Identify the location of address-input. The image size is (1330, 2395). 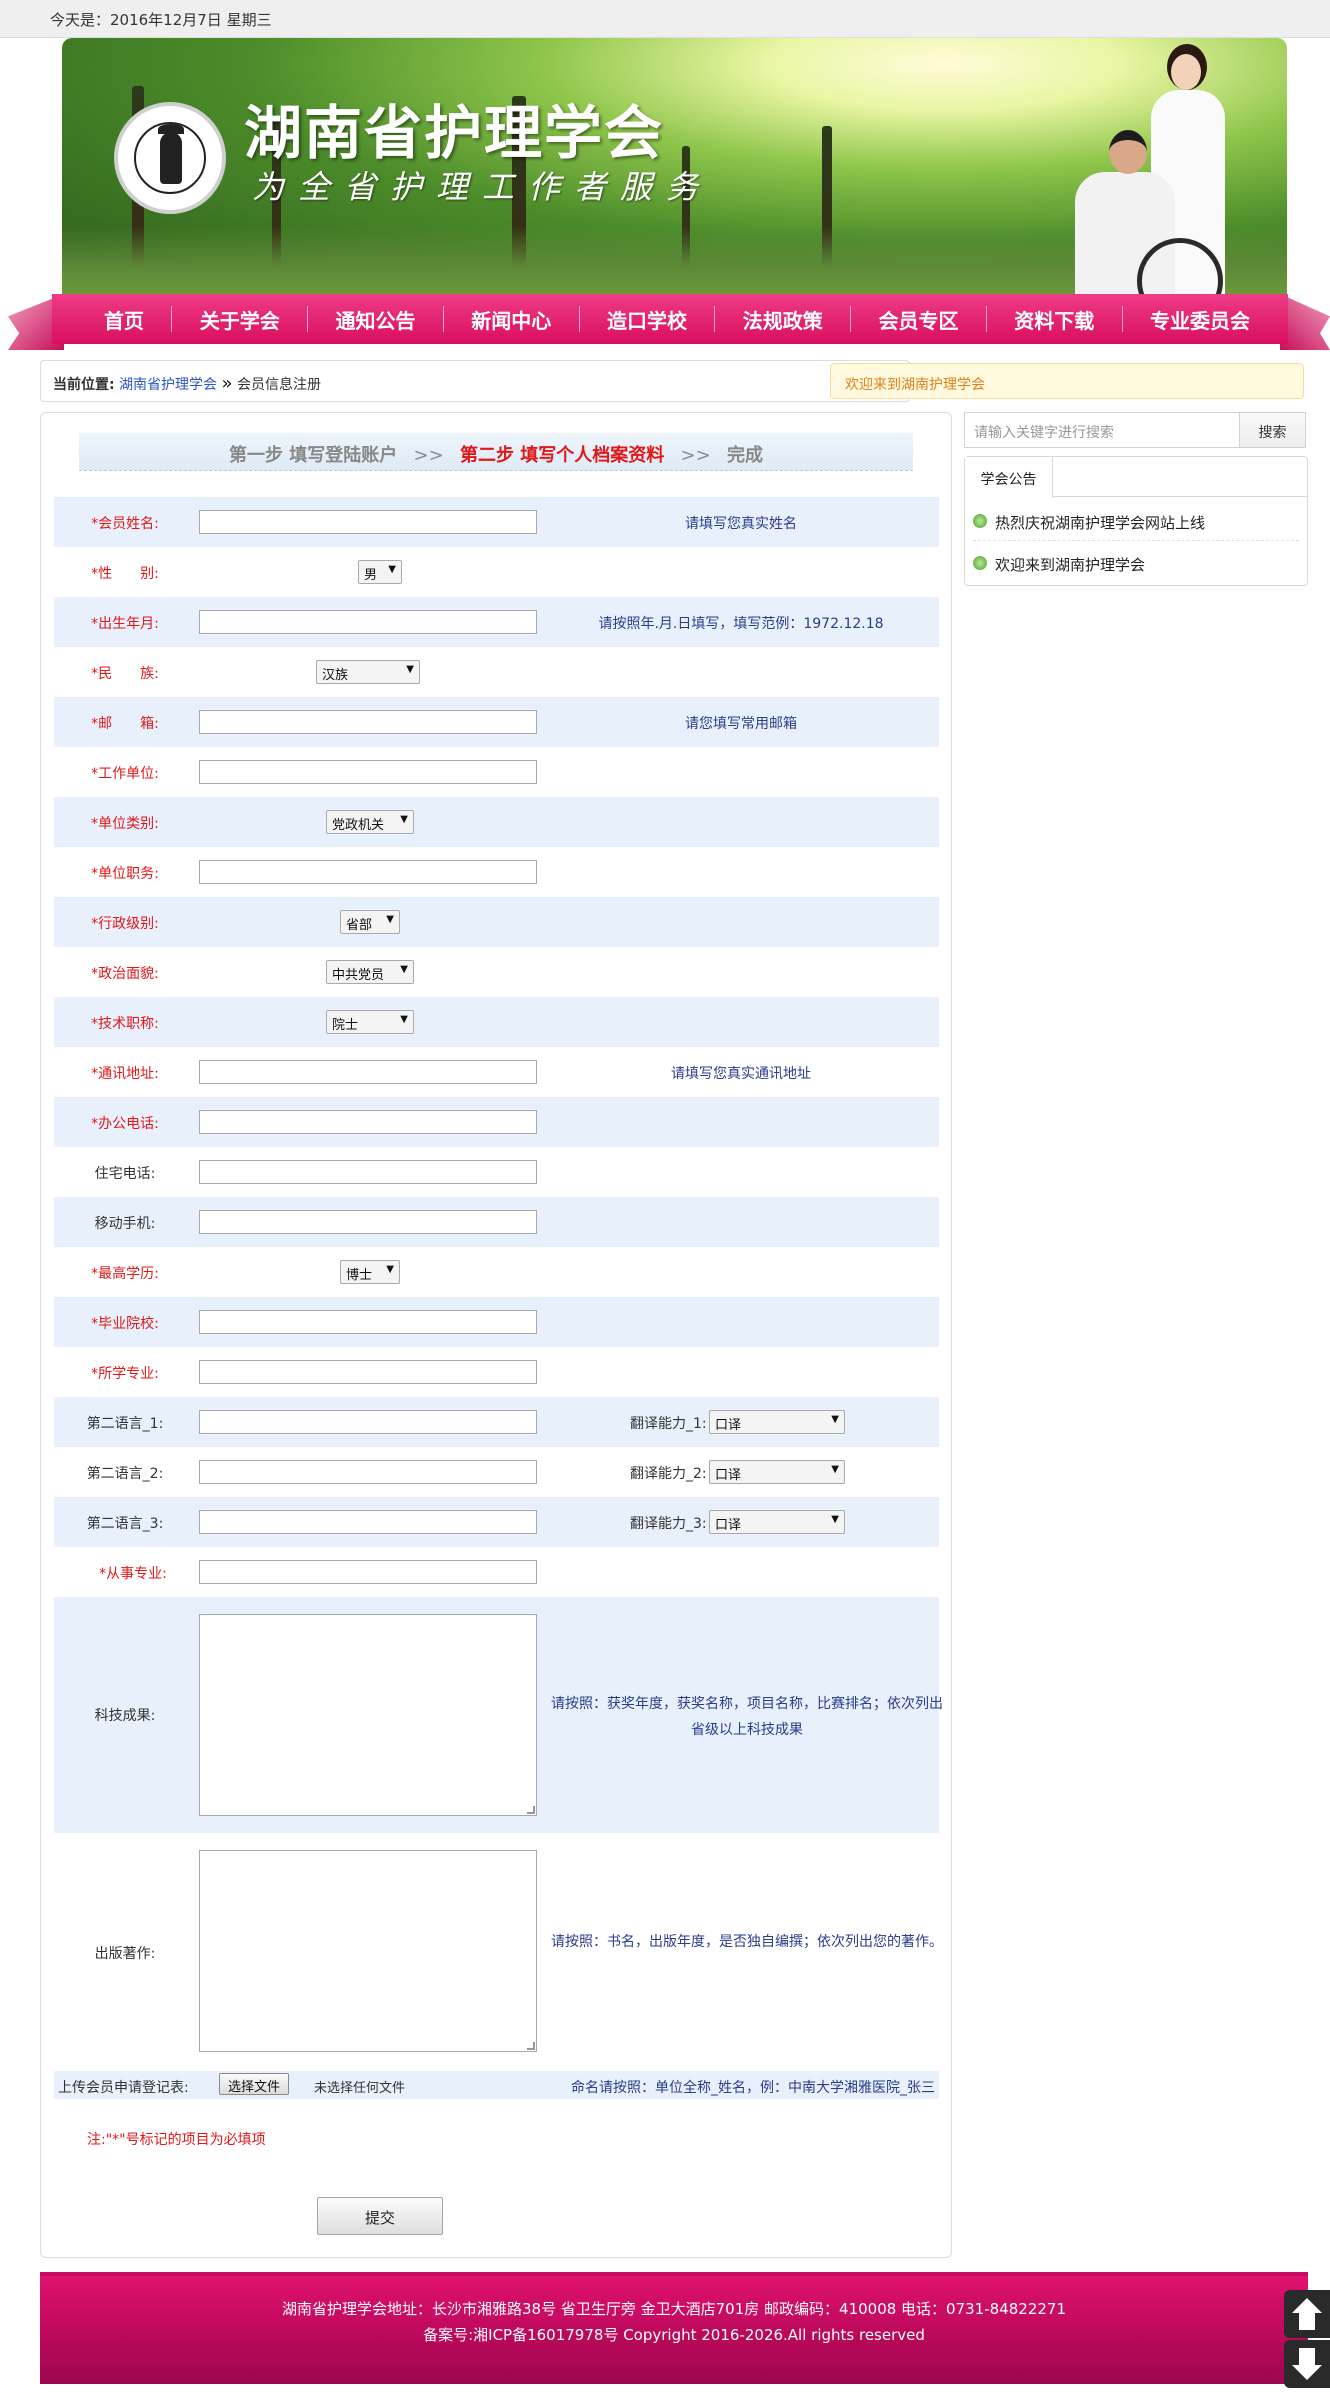
(368, 1072).